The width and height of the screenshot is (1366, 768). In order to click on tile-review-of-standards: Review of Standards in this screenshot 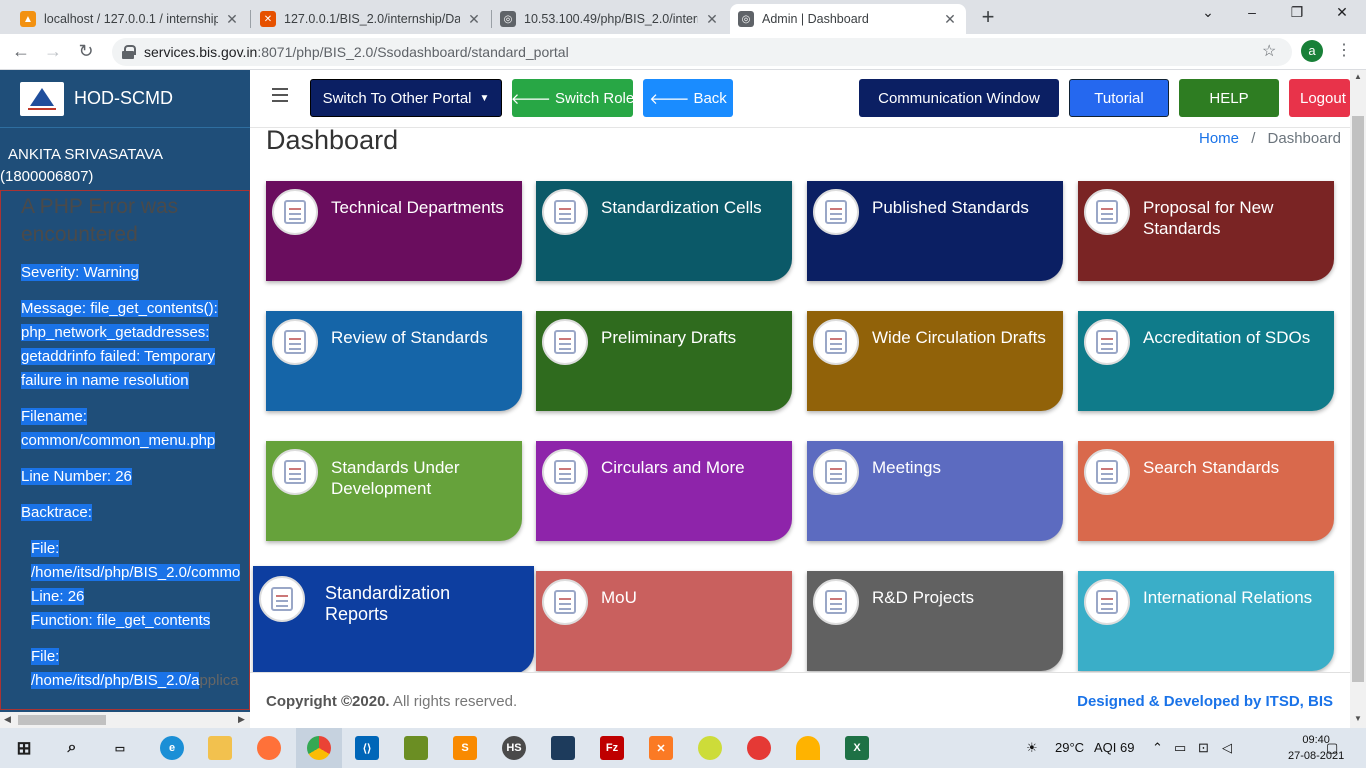, I will do `click(394, 361)`.